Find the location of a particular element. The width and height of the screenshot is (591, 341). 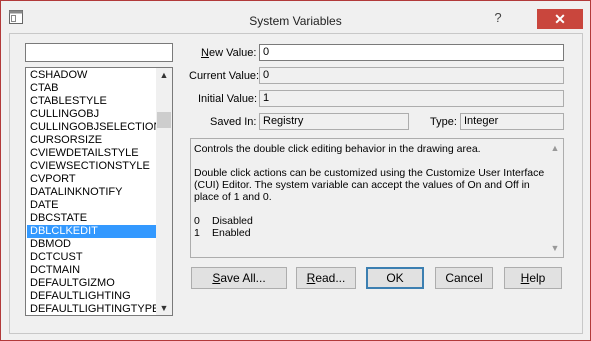

list-item: CVPORT is located at coordinates (92, 179).